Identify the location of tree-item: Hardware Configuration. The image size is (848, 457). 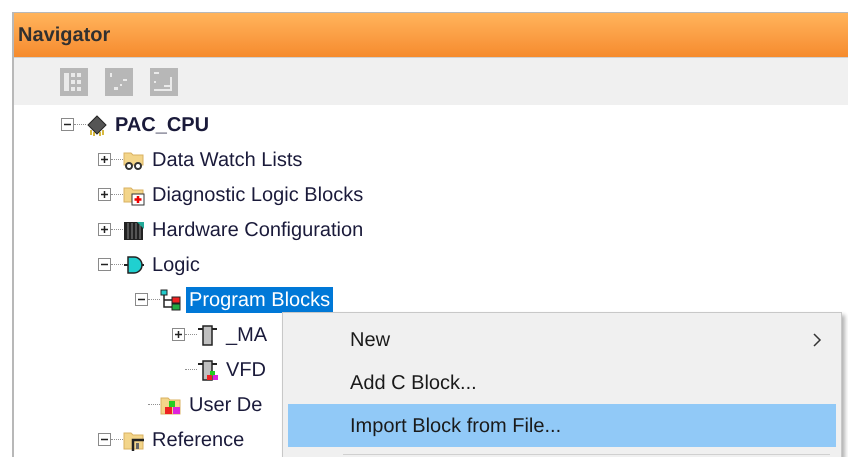
(257, 229).